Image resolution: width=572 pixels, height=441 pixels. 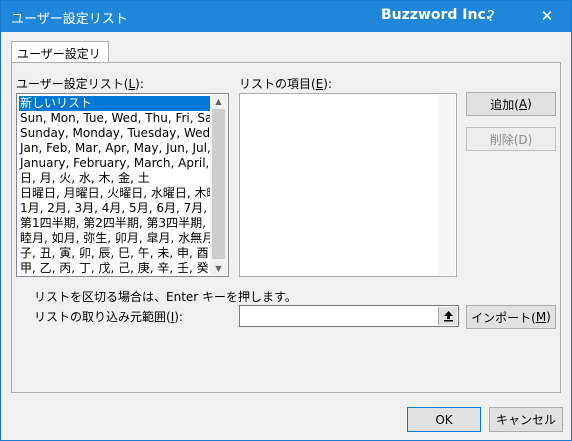 I want to click on import-range-label-text: リストの取り込み元範囲(, so click(x=102, y=317).